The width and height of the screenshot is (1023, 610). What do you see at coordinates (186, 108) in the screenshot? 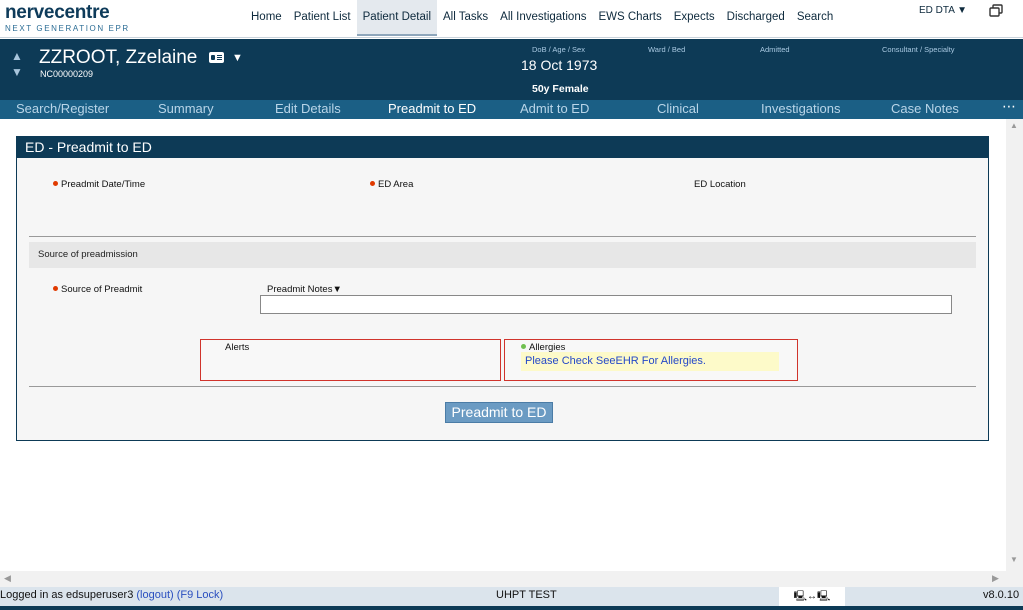
I see `subnav-summary: Summary` at bounding box center [186, 108].